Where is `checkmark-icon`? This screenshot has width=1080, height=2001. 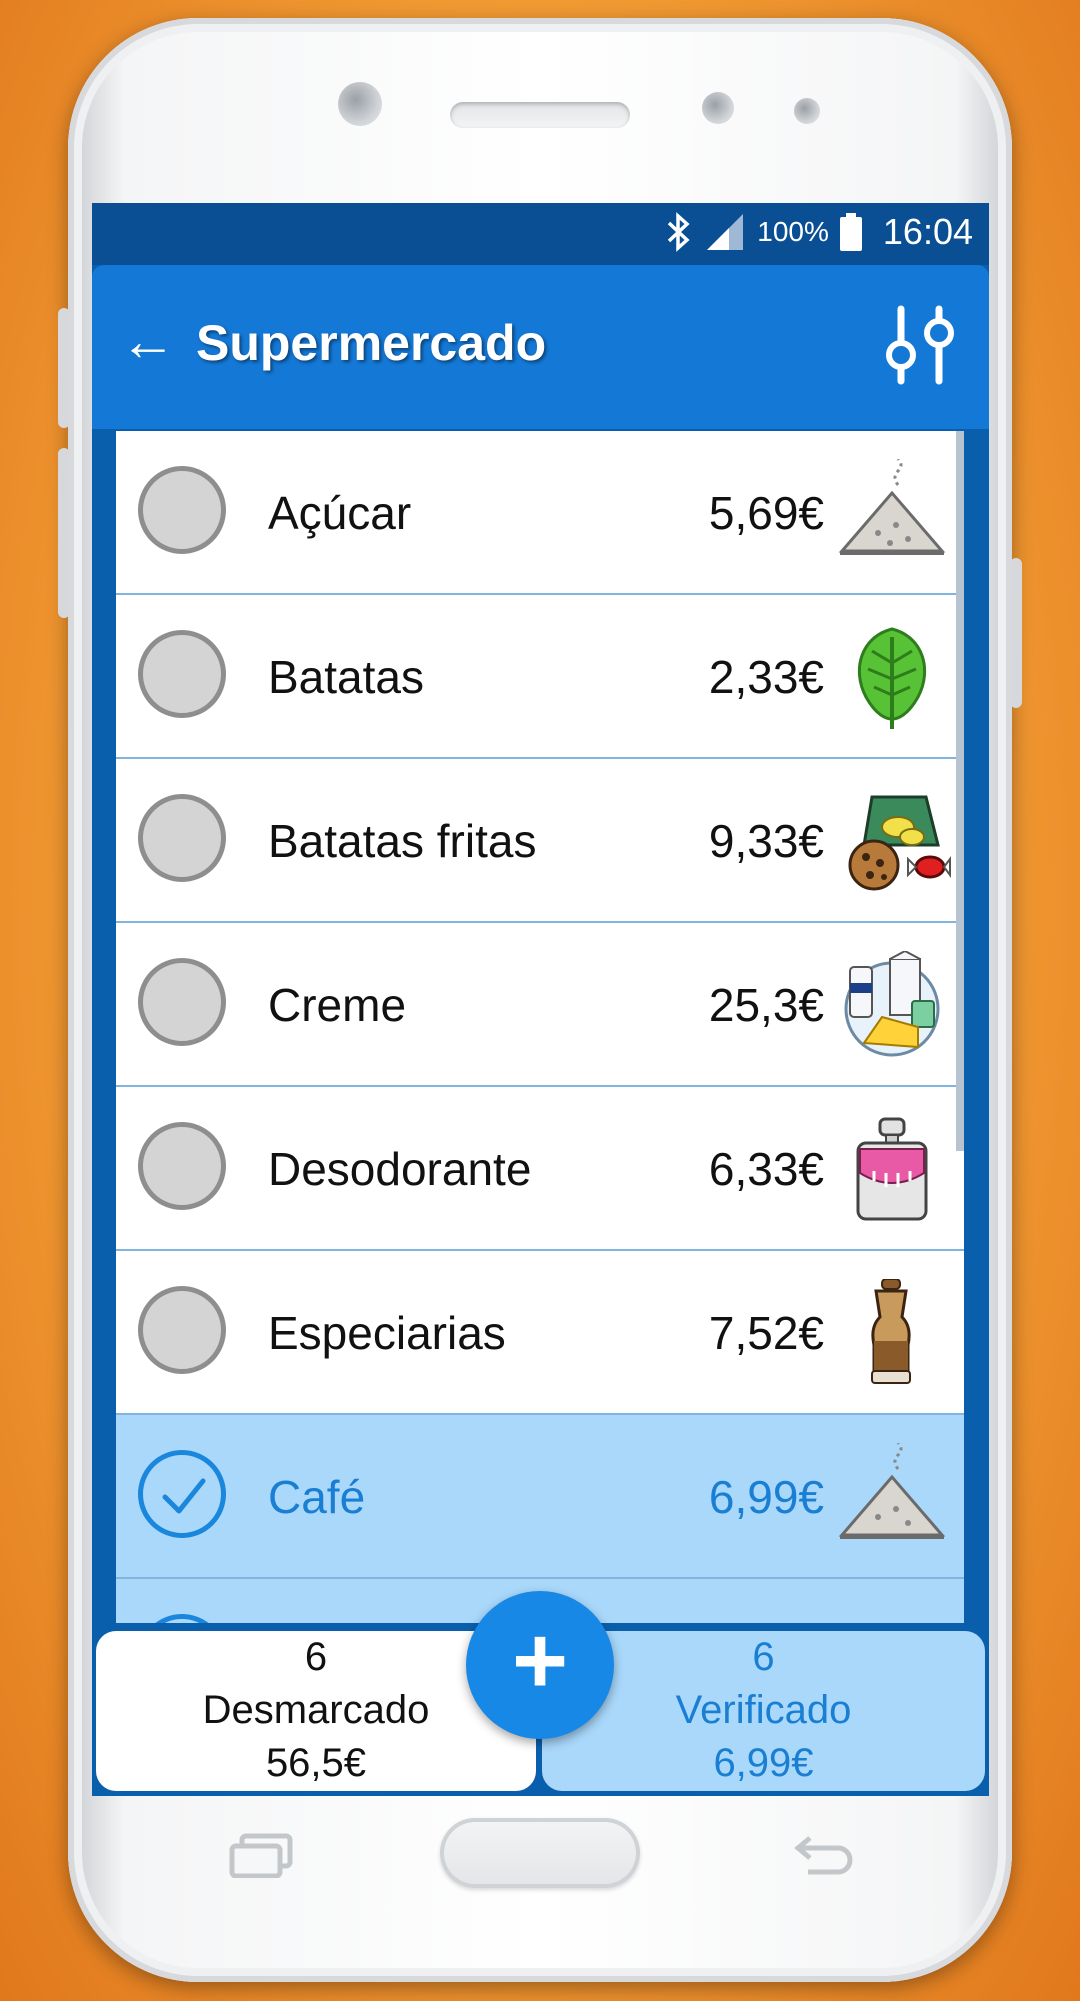
checkmark-icon is located at coordinates (184, 1496).